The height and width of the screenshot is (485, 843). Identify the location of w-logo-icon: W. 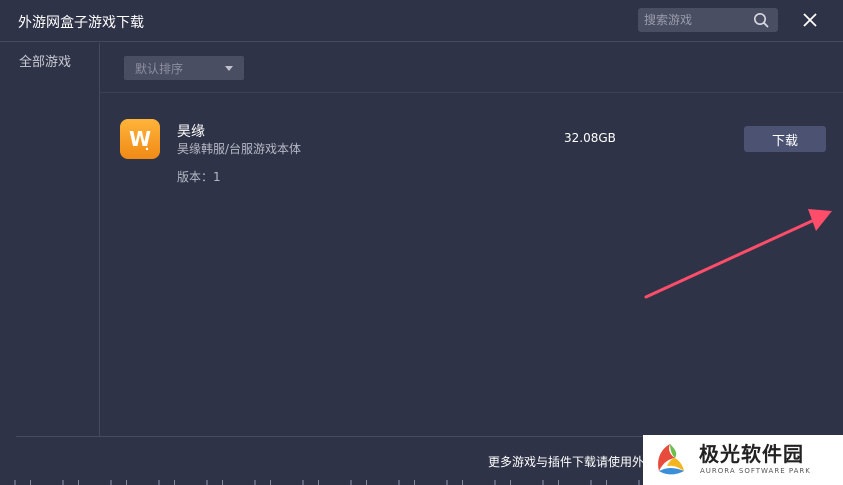
(140, 139).